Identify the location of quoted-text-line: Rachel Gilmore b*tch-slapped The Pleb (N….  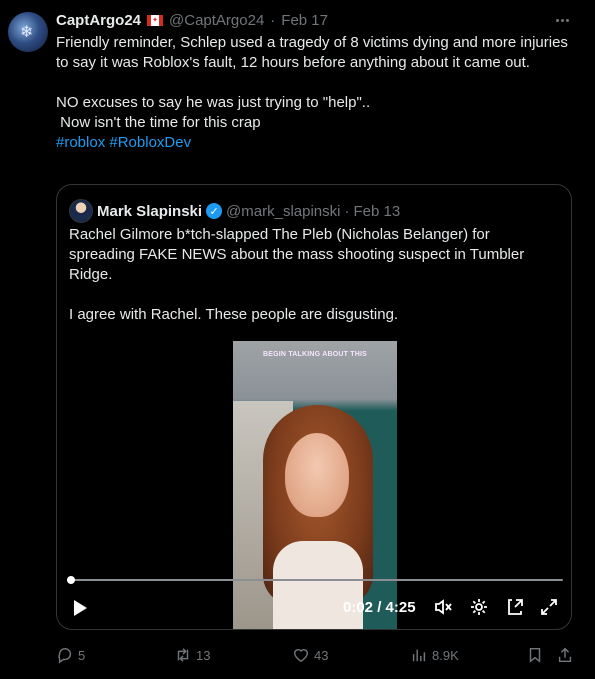
(297, 254).